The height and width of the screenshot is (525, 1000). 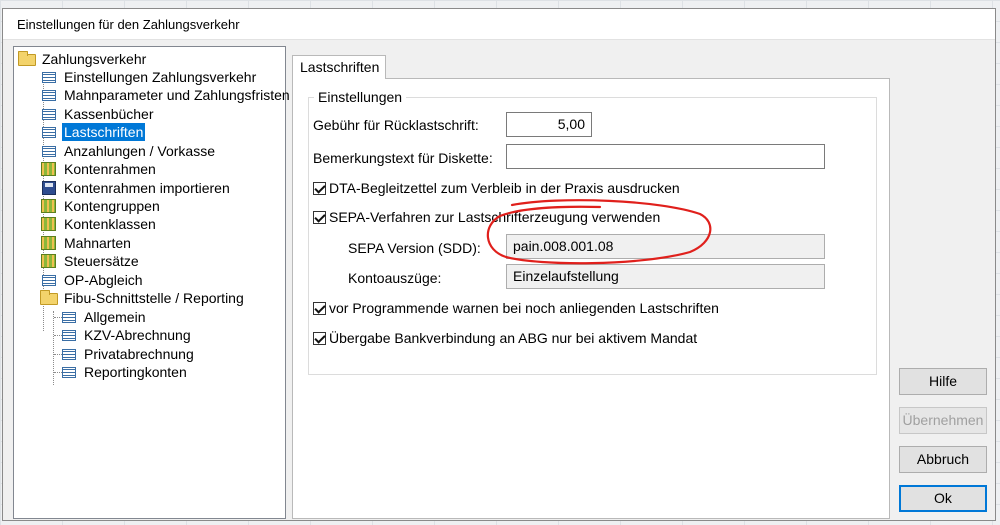 I want to click on remark-label: Bemerkungstext für Diskette:, so click(x=403, y=158).